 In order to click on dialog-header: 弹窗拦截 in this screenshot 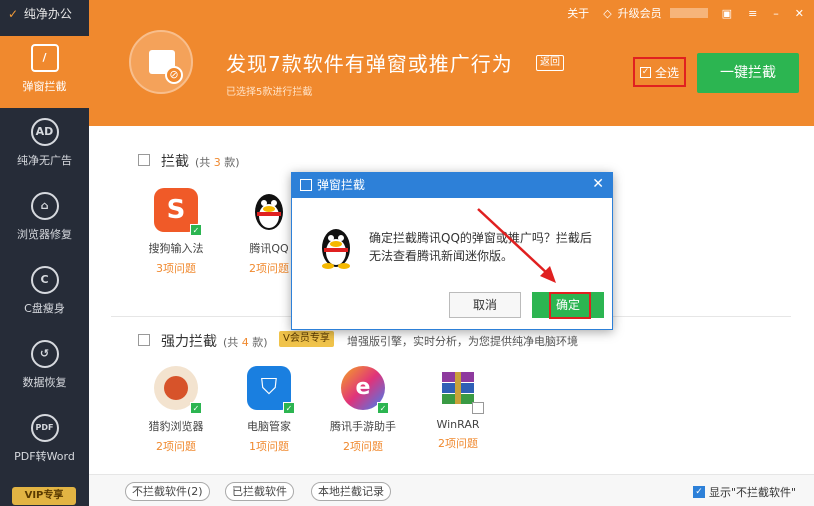, I will do `click(452, 185)`.